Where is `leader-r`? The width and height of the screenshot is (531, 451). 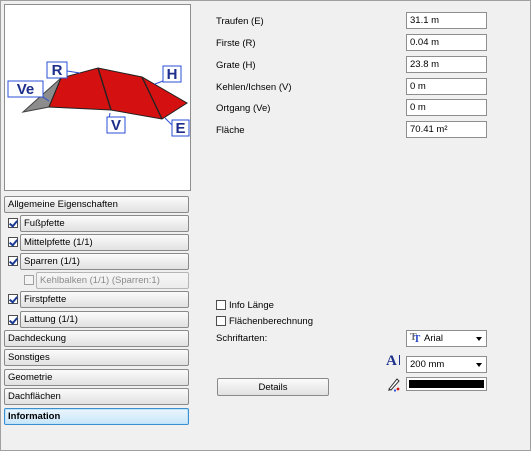
leader-r is located at coordinates (73, 72).